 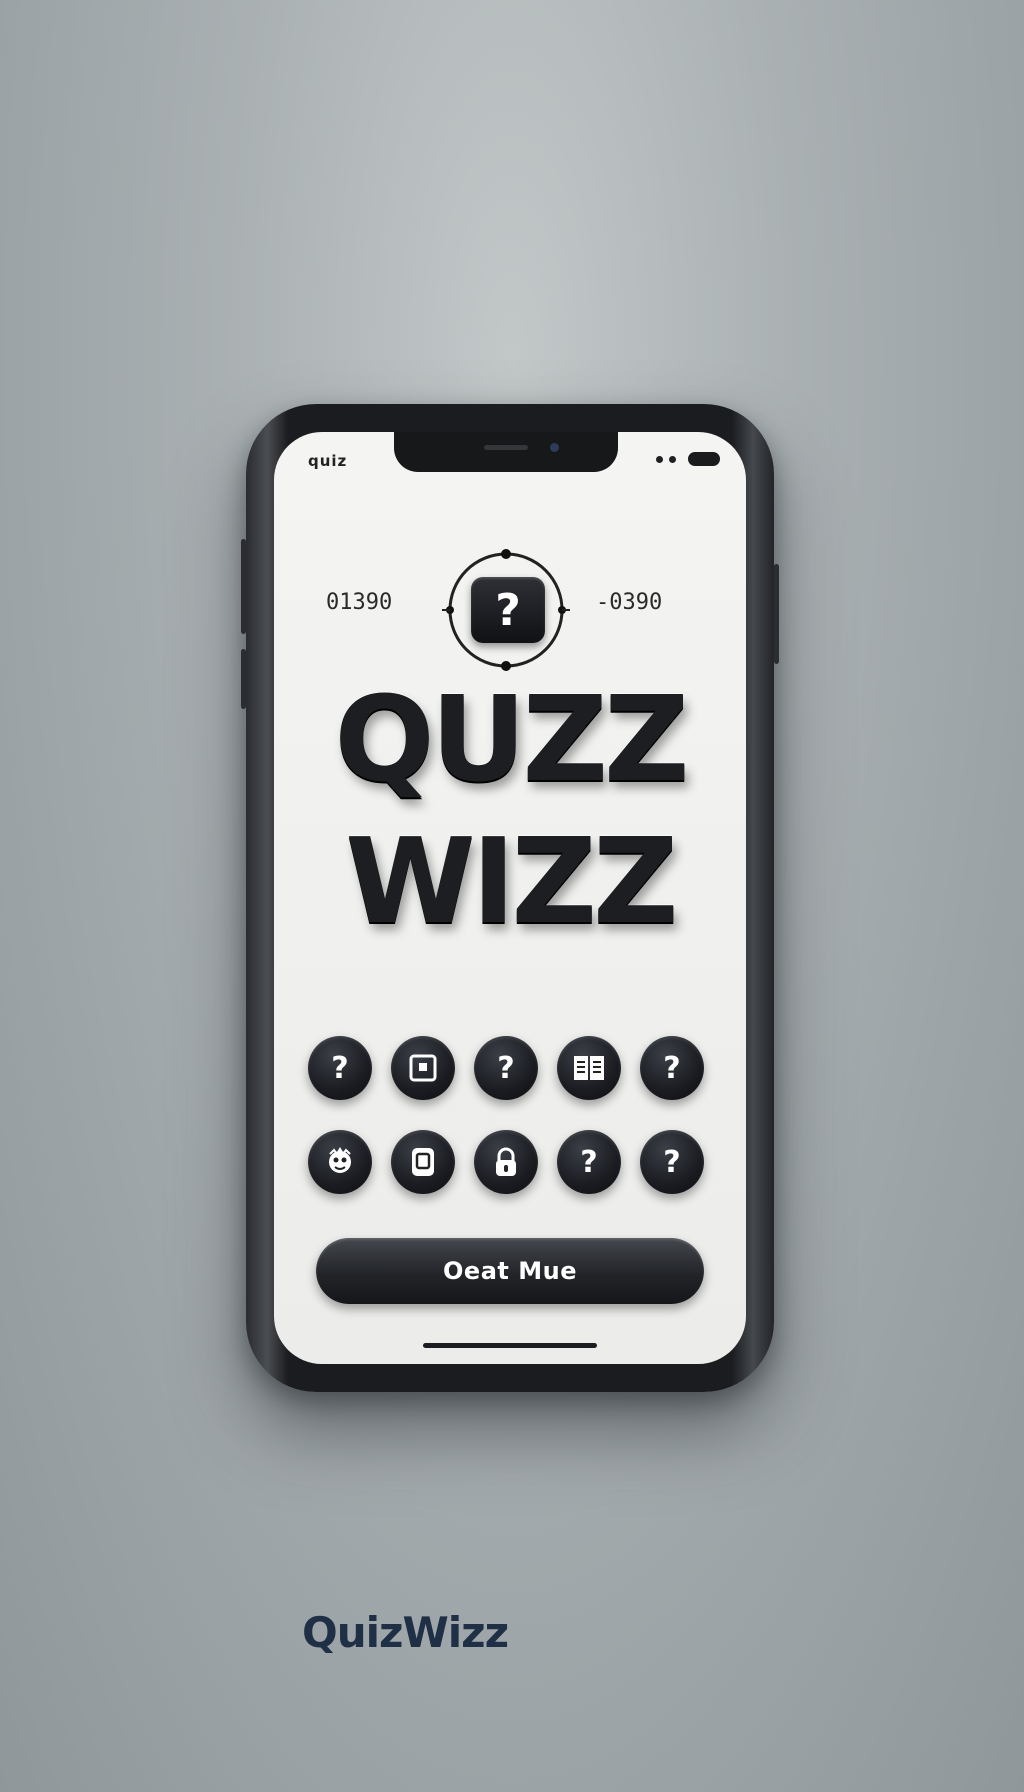 I want to click on book-icon-graphic, so click(x=589, y=1068).